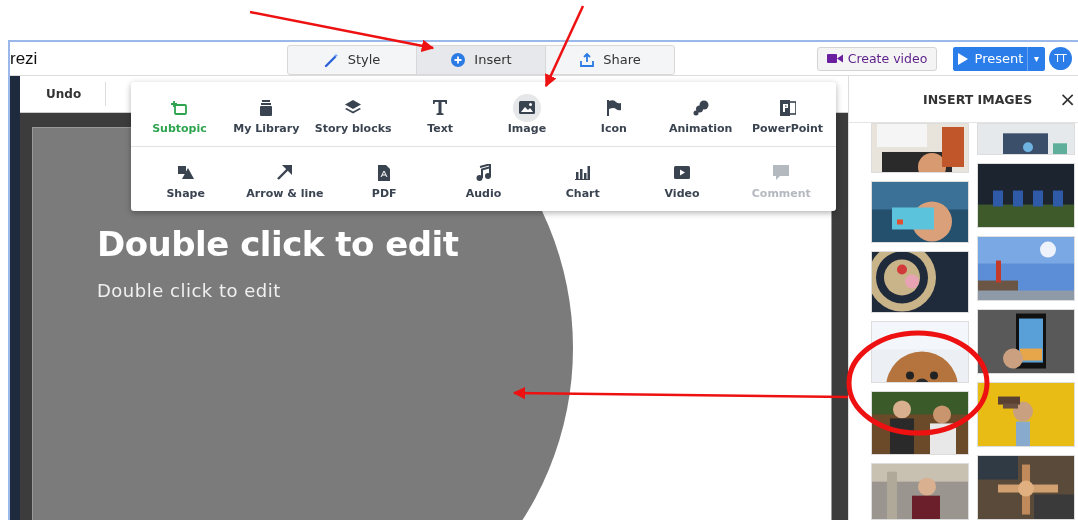 This screenshot has width=1078, height=520. I want to click on flag-icon, so click(613, 107).